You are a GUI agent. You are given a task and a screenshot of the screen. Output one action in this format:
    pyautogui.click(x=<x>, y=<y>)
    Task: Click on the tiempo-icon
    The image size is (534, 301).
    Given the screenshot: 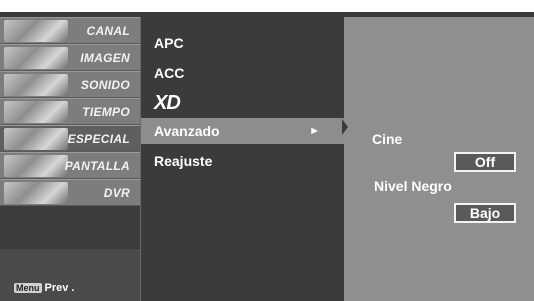 What is the action you would take?
    pyautogui.click(x=36, y=112)
    